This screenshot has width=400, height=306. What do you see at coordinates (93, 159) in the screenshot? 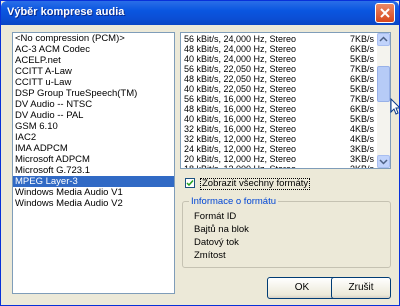
I see `codec-list-item: Microsoft ADPCM` at bounding box center [93, 159].